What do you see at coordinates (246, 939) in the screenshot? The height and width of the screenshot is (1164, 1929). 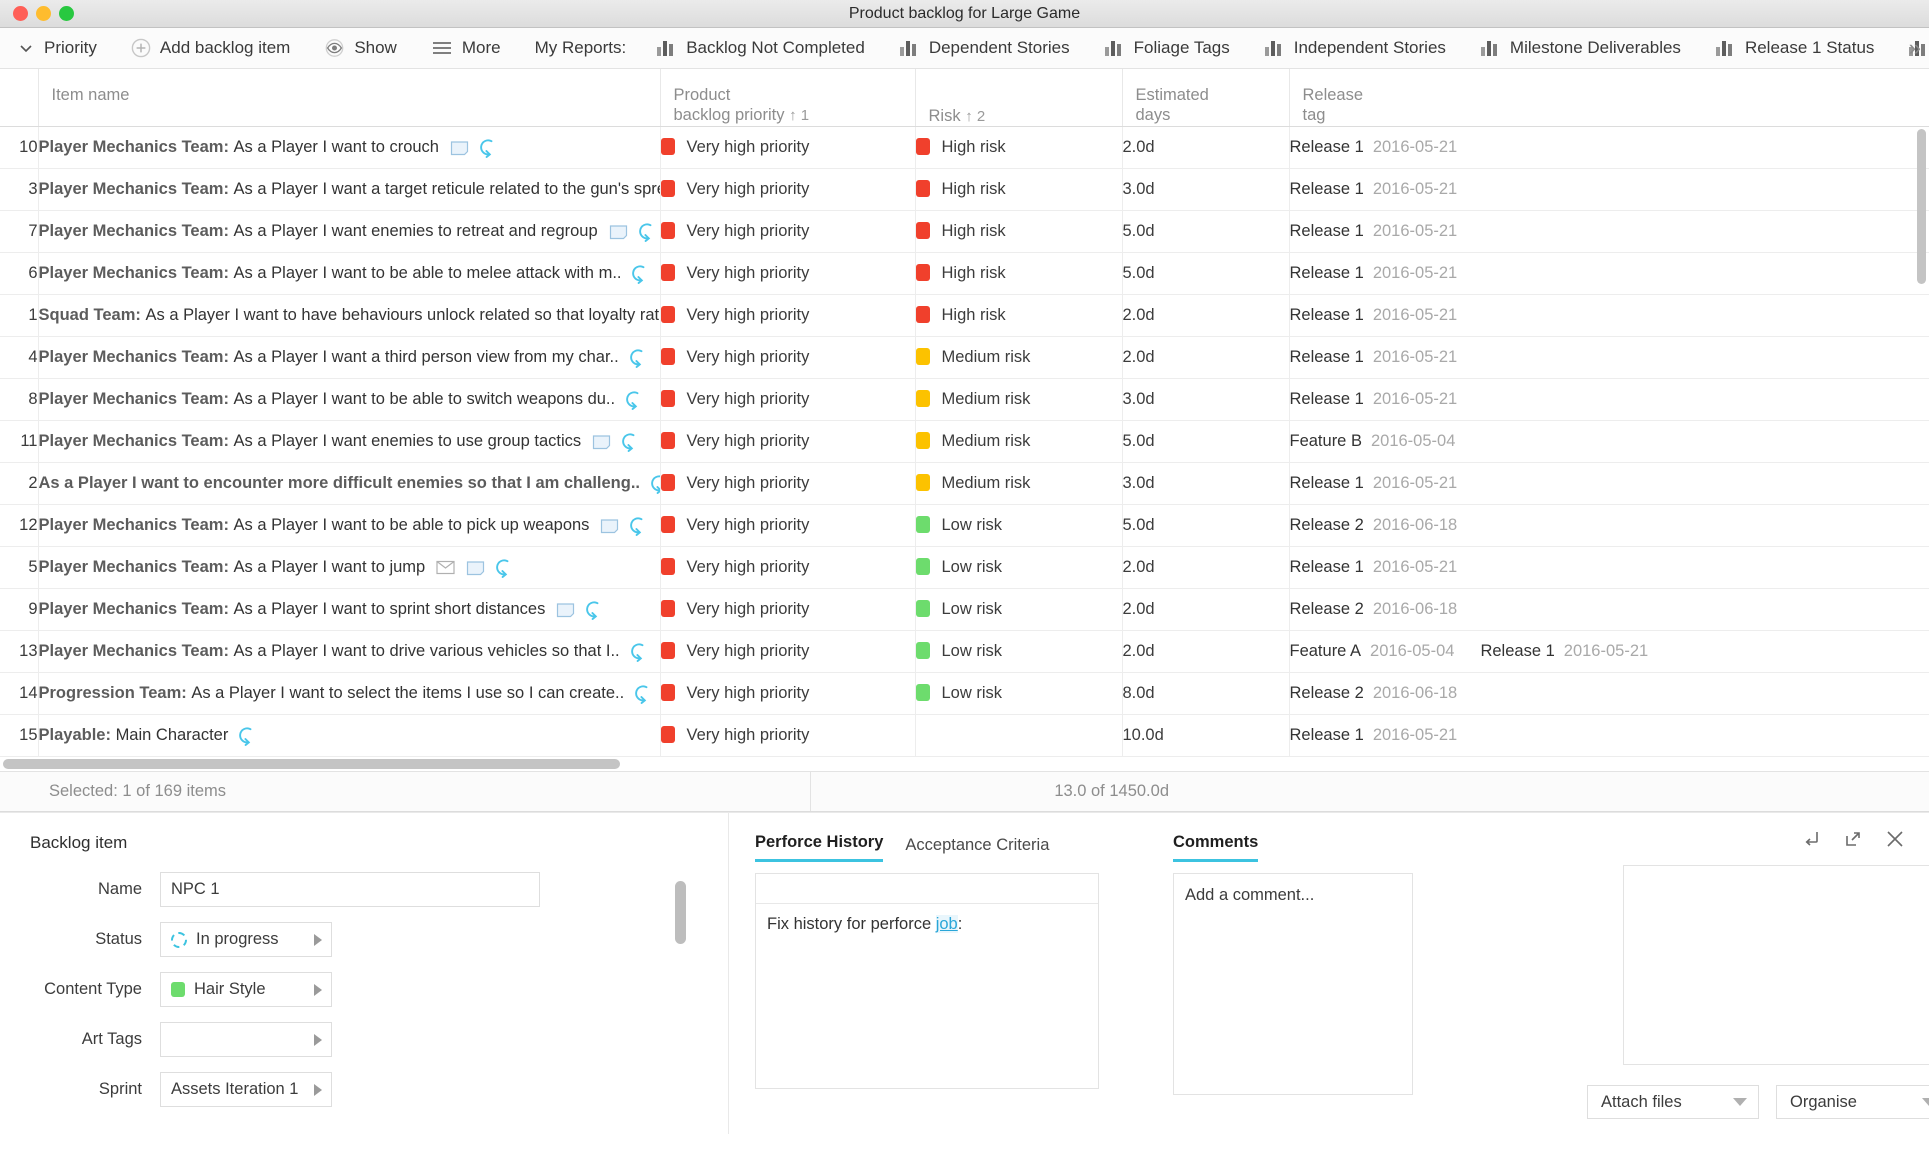 I see `status-select: In progress` at bounding box center [246, 939].